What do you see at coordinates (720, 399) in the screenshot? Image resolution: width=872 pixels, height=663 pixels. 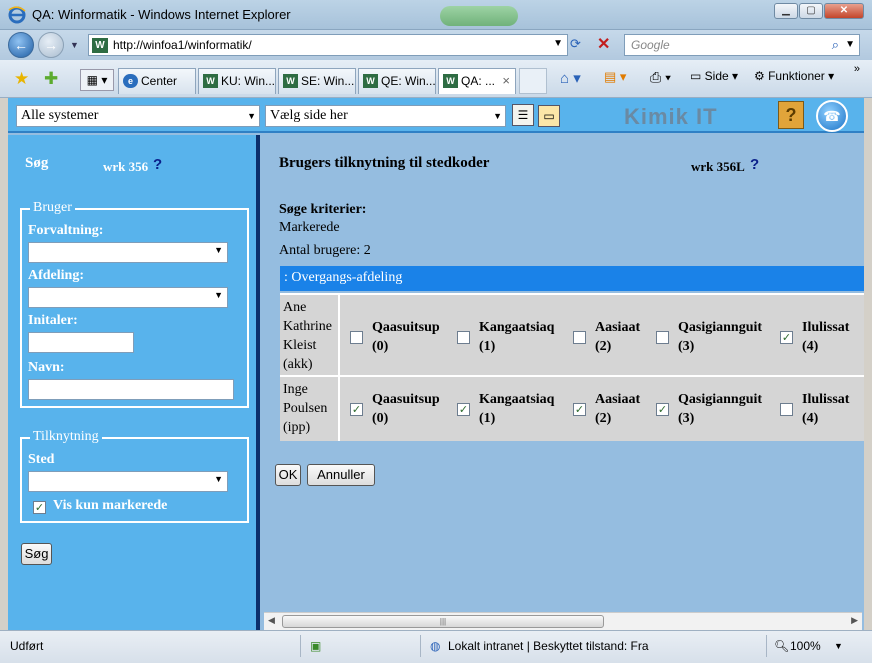 I see `place-name: Qasigiannguit` at bounding box center [720, 399].